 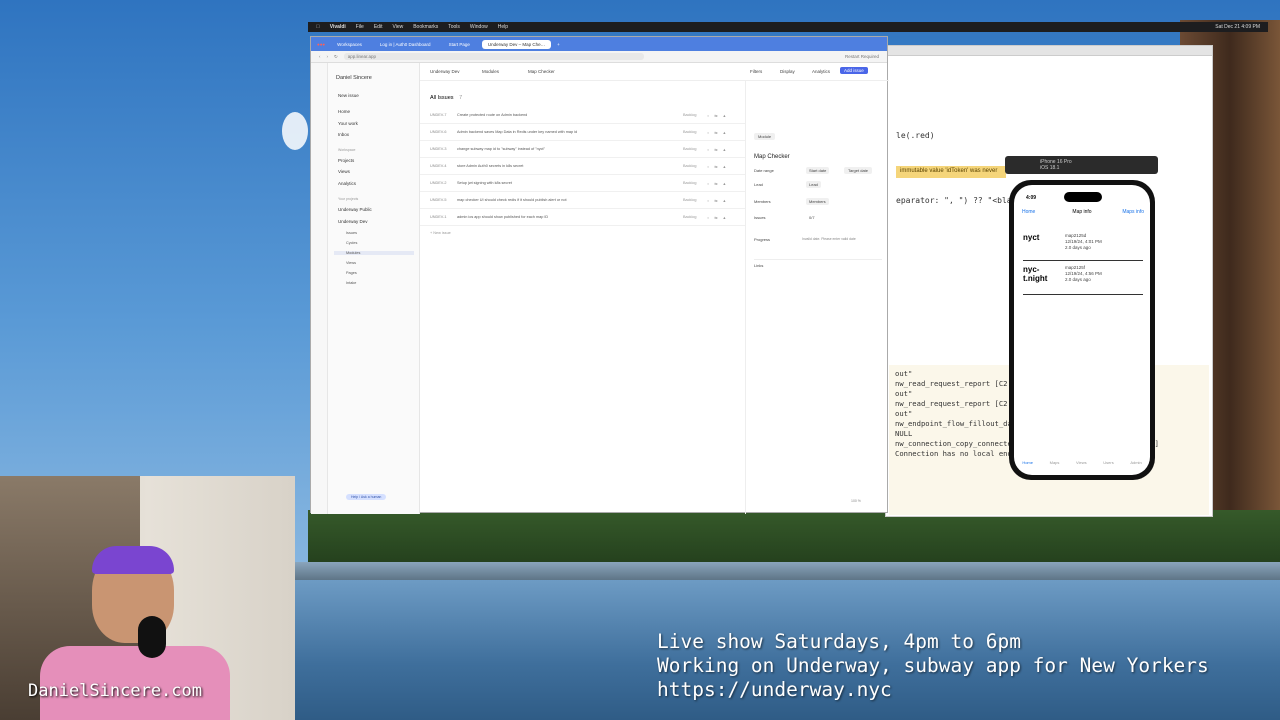 What do you see at coordinates (454, 27) in the screenshot?
I see `menu-tools: Tools` at bounding box center [454, 27].